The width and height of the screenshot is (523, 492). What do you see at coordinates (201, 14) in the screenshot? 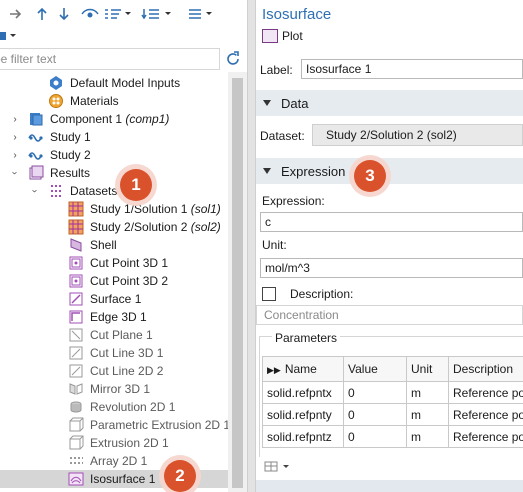
I see `list-menu-icon` at bounding box center [201, 14].